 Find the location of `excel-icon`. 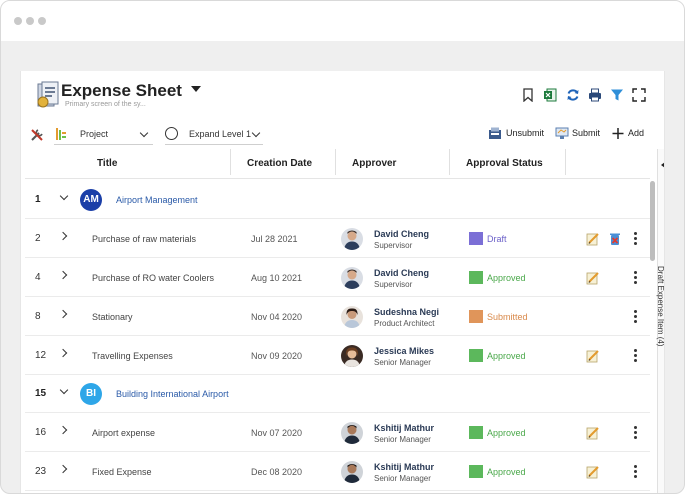

excel-icon is located at coordinates (550, 95).